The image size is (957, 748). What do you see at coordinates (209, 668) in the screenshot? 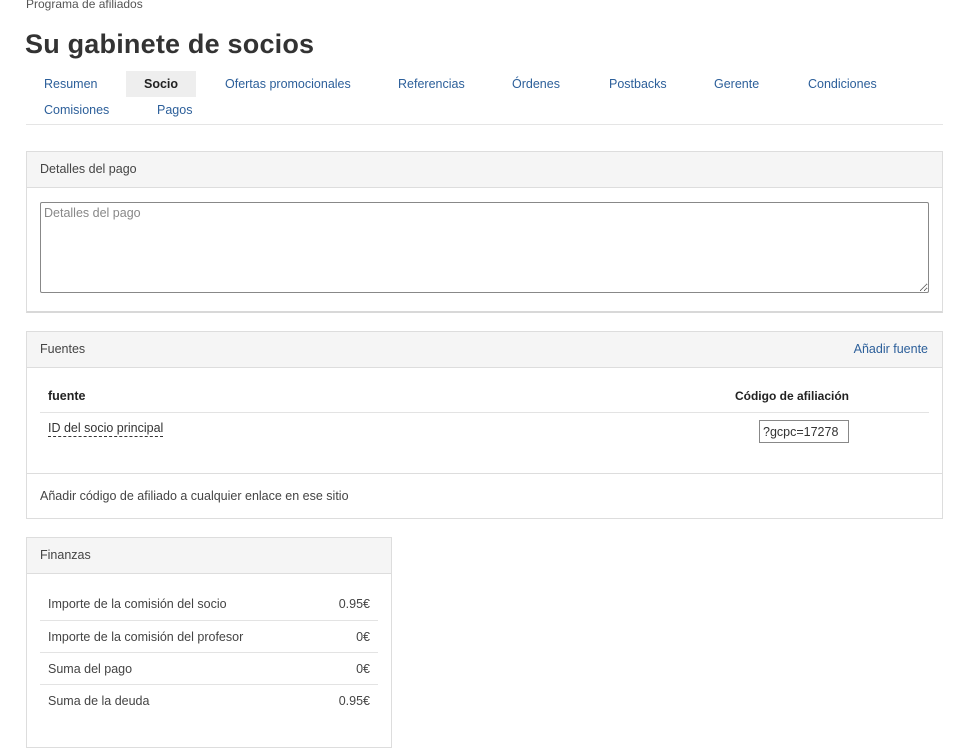
I see `list-item: Suma del pago 0€` at bounding box center [209, 668].